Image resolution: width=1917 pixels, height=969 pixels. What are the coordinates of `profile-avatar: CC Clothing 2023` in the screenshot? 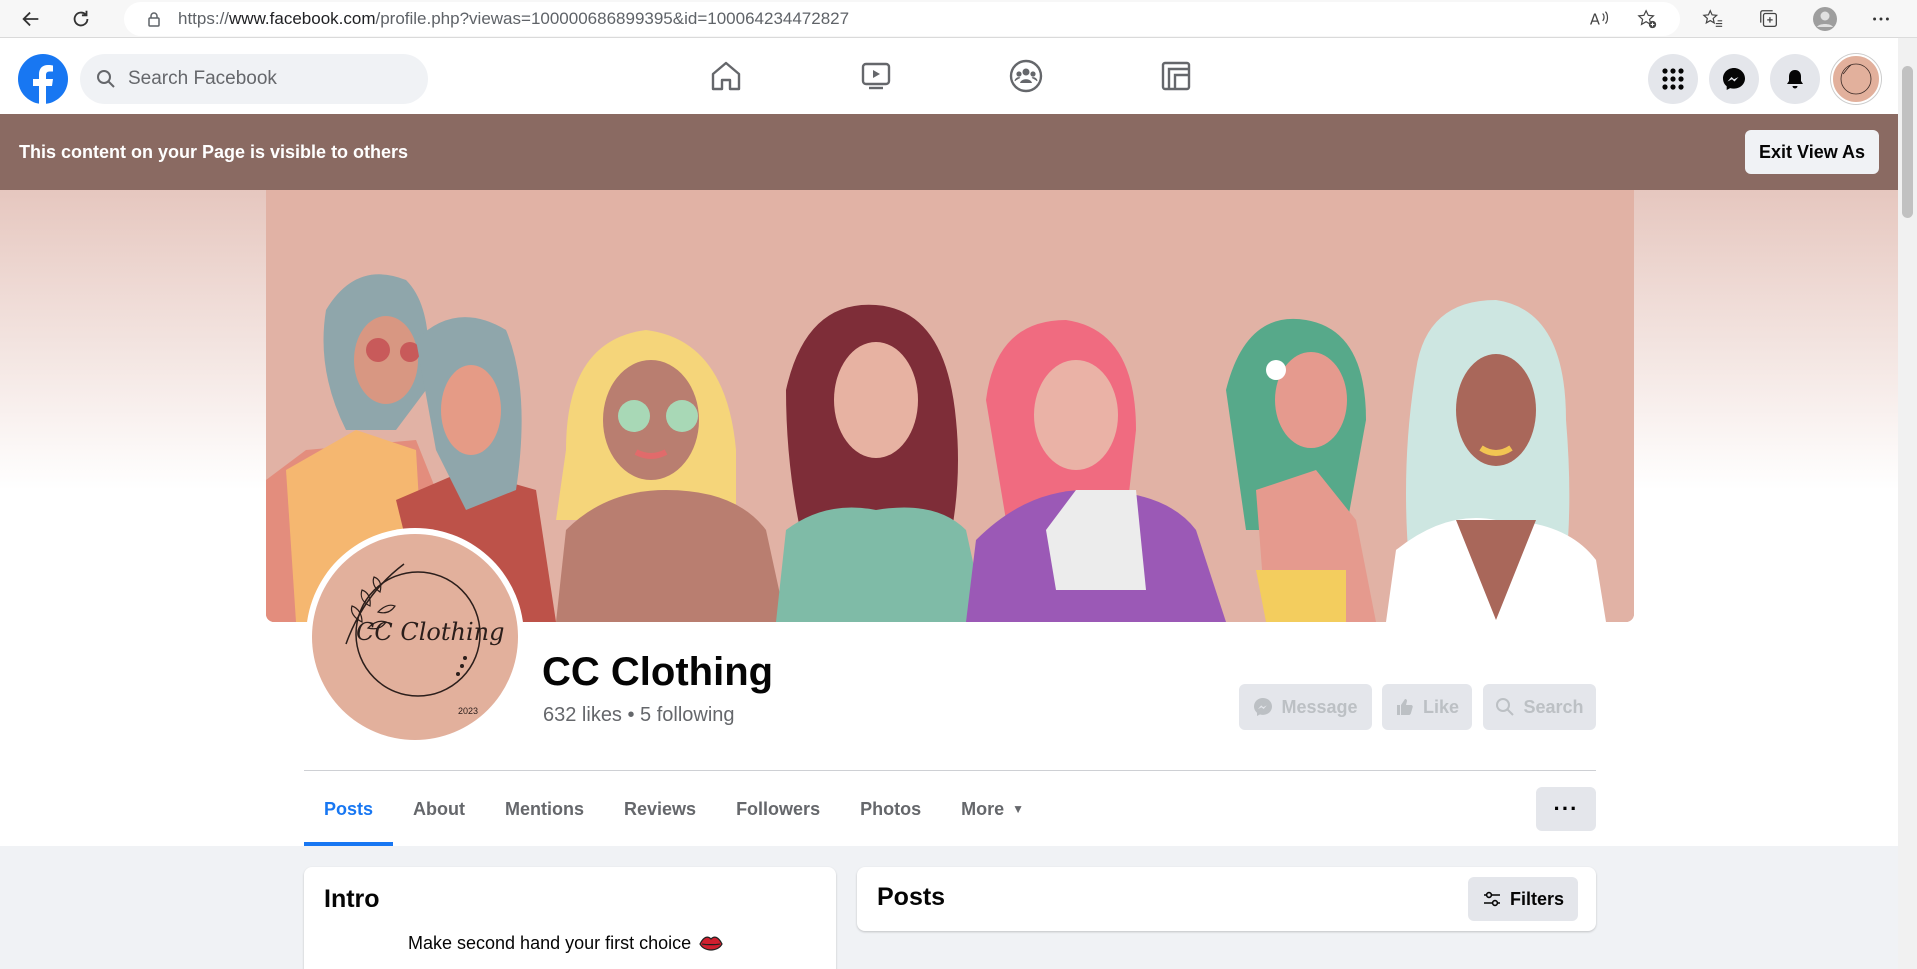 It's located at (415, 637).